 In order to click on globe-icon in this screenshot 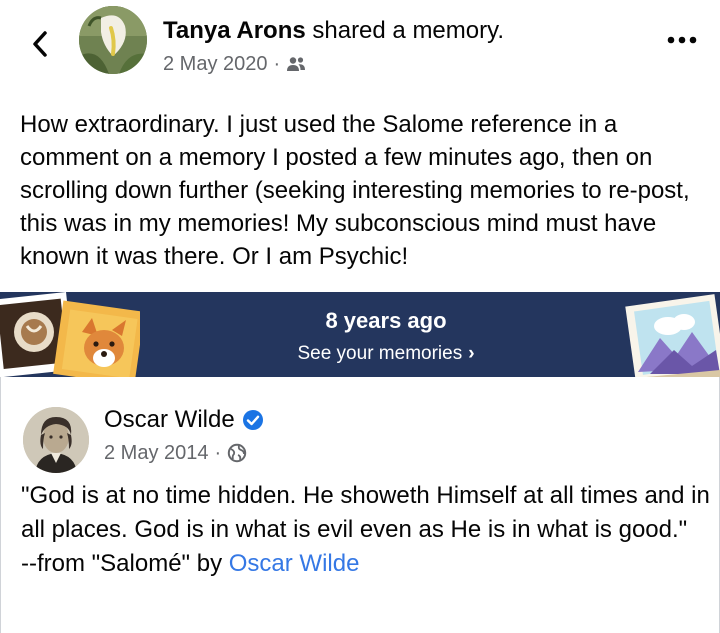, I will do `click(237, 453)`.